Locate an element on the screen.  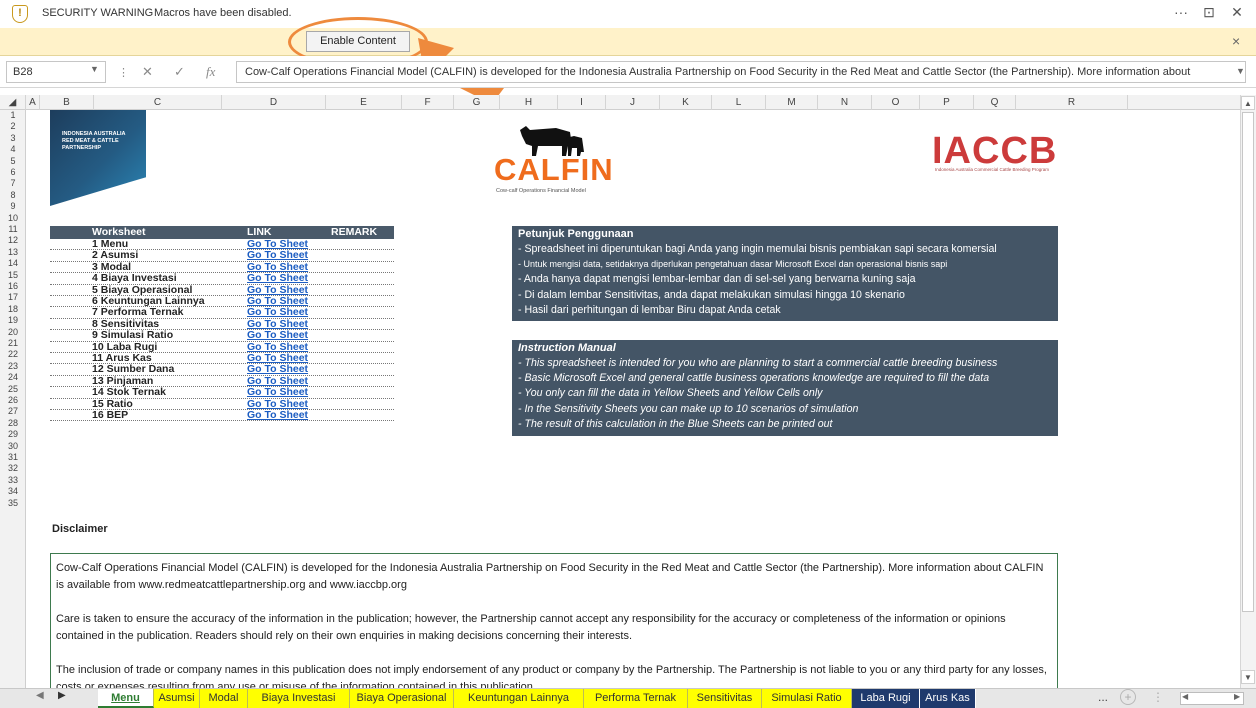
formula-bar-grip-icon: ⋮ is located at coordinates (123, 73).